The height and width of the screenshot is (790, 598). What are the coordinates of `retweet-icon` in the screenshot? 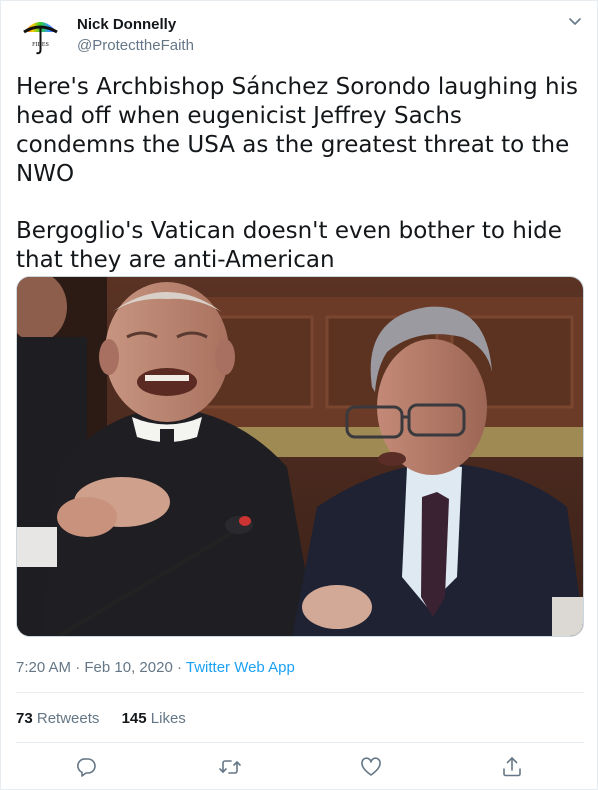 It's located at (230, 767).